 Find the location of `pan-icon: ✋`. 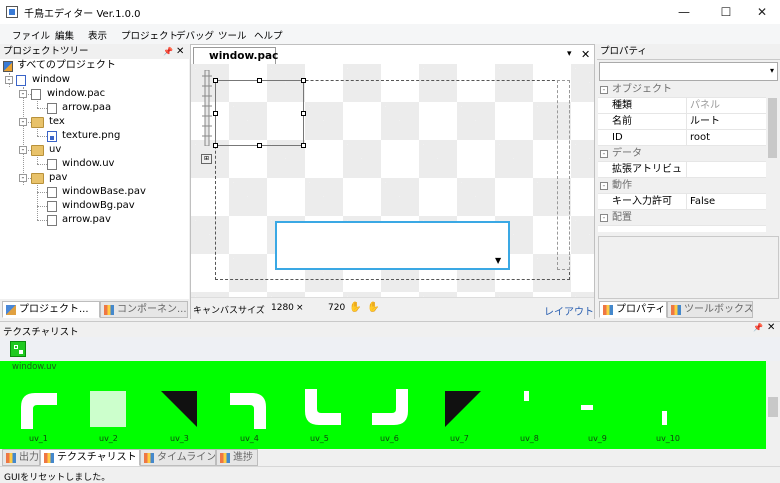

pan-icon: ✋ is located at coordinates (373, 307).